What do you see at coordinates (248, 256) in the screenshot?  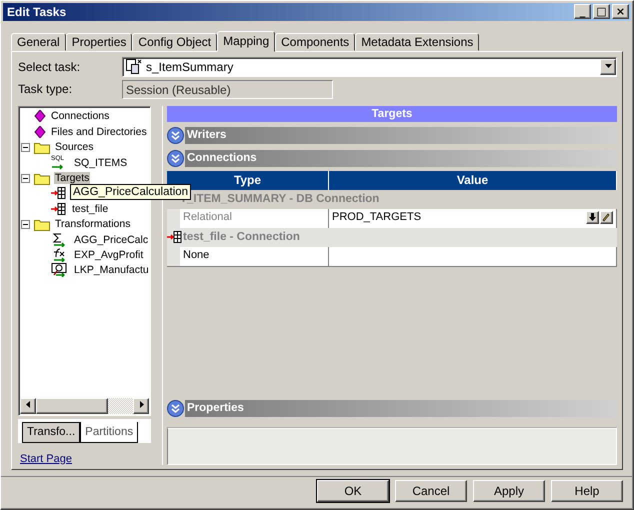 I see `table-cell: None` at bounding box center [248, 256].